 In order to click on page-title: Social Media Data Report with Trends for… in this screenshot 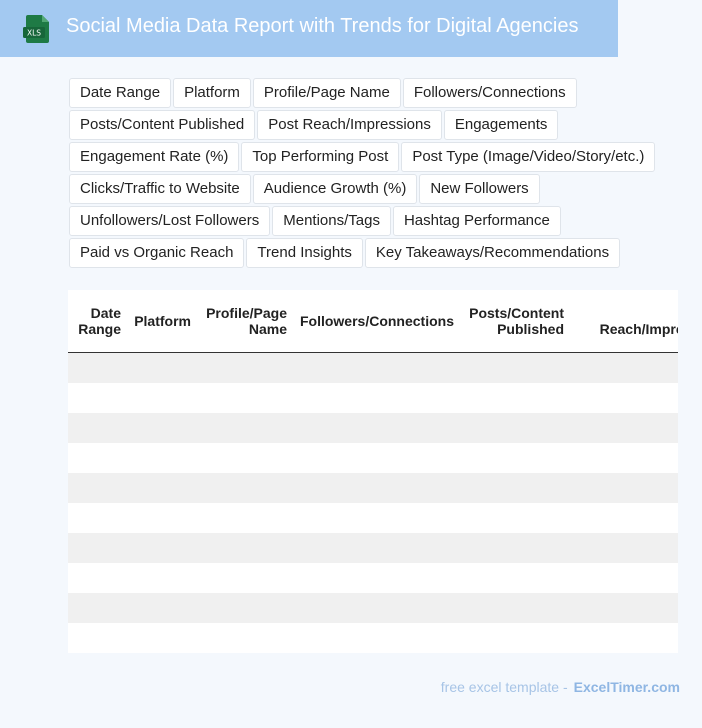, I will do `click(322, 26)`.